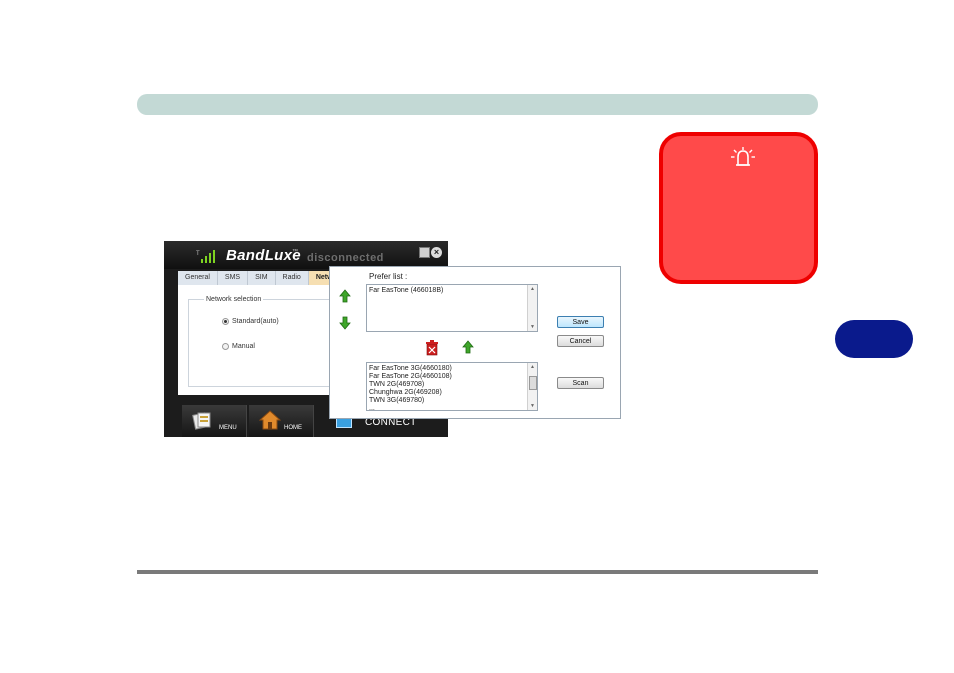 This screenshot has height=673, width=954. I want to click on warning-box, so click(738, 208).